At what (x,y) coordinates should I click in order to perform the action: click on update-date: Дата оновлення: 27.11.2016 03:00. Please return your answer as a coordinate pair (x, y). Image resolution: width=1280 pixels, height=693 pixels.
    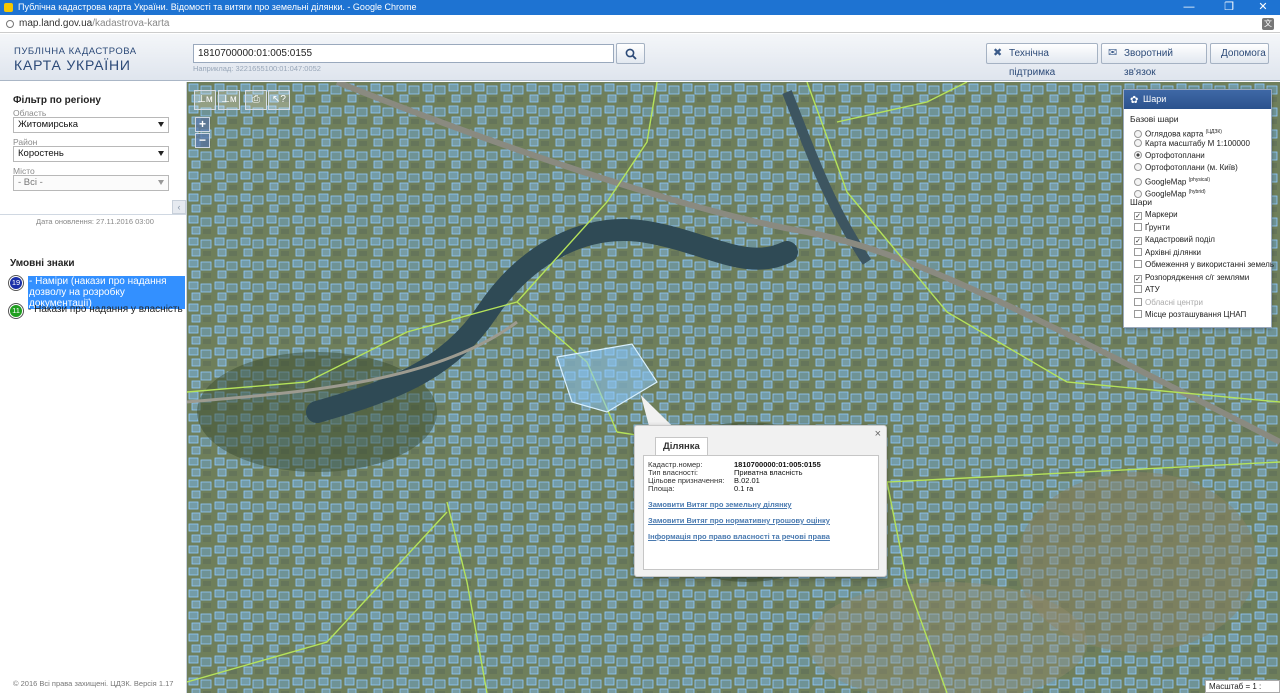
    Looking at the image, I should click on (95, 221).